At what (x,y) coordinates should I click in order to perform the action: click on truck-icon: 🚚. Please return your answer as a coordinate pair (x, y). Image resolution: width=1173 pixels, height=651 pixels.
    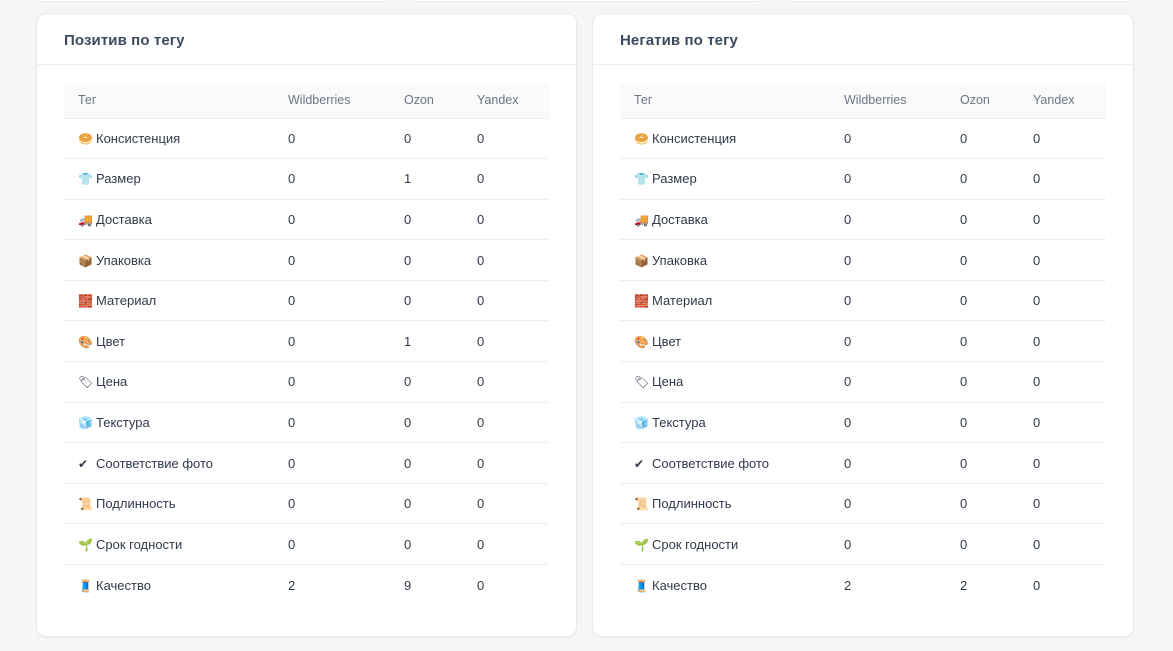
    Looking at the image, I should click on (641, 219).